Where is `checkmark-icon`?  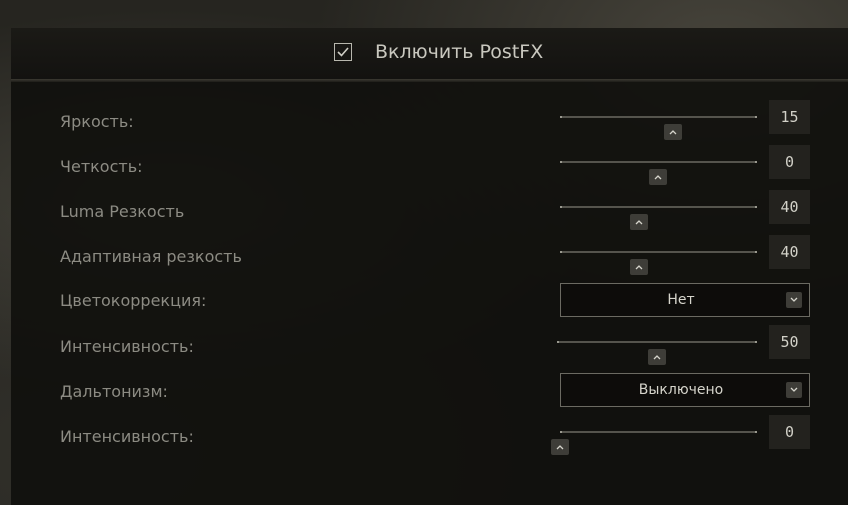 checkmark-icon is located at coordinates (343, 52).